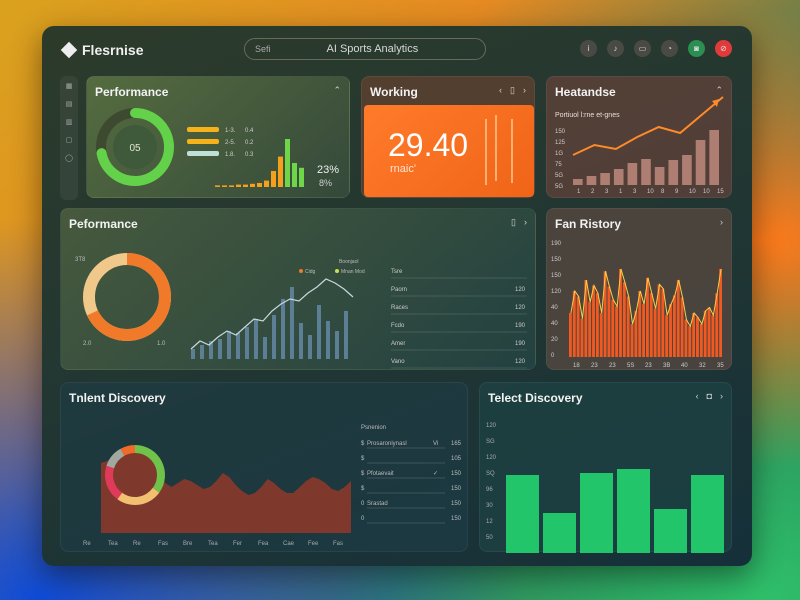 The height and width of the screenshot is (600, 800). What do you see at coordinates (666, 366) in the screenshot?
I see `fan-x-tick: 3B` at bounding box center [666, 366].